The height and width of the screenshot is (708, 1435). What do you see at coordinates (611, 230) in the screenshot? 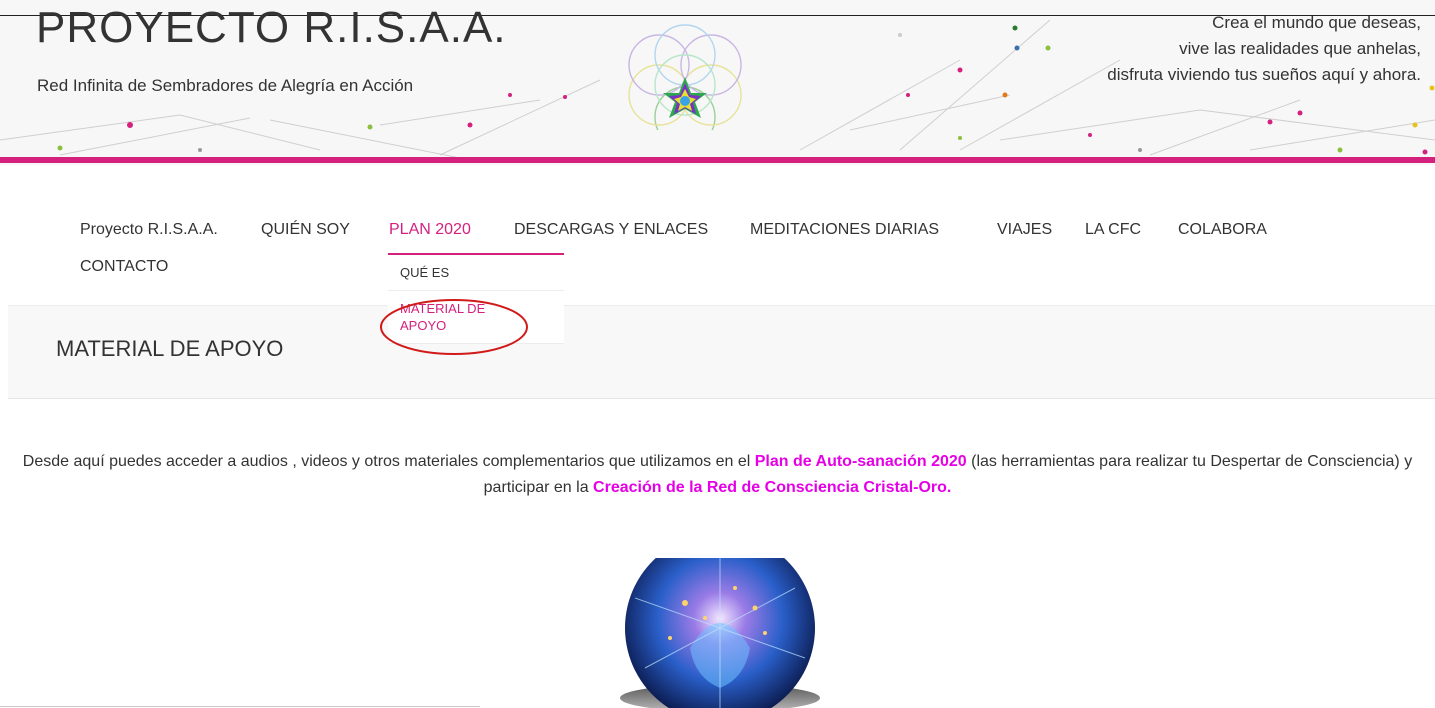
I see `nav-item-descargas: DESCARGAS Y ENLACES` at bounding box center [611, 230].